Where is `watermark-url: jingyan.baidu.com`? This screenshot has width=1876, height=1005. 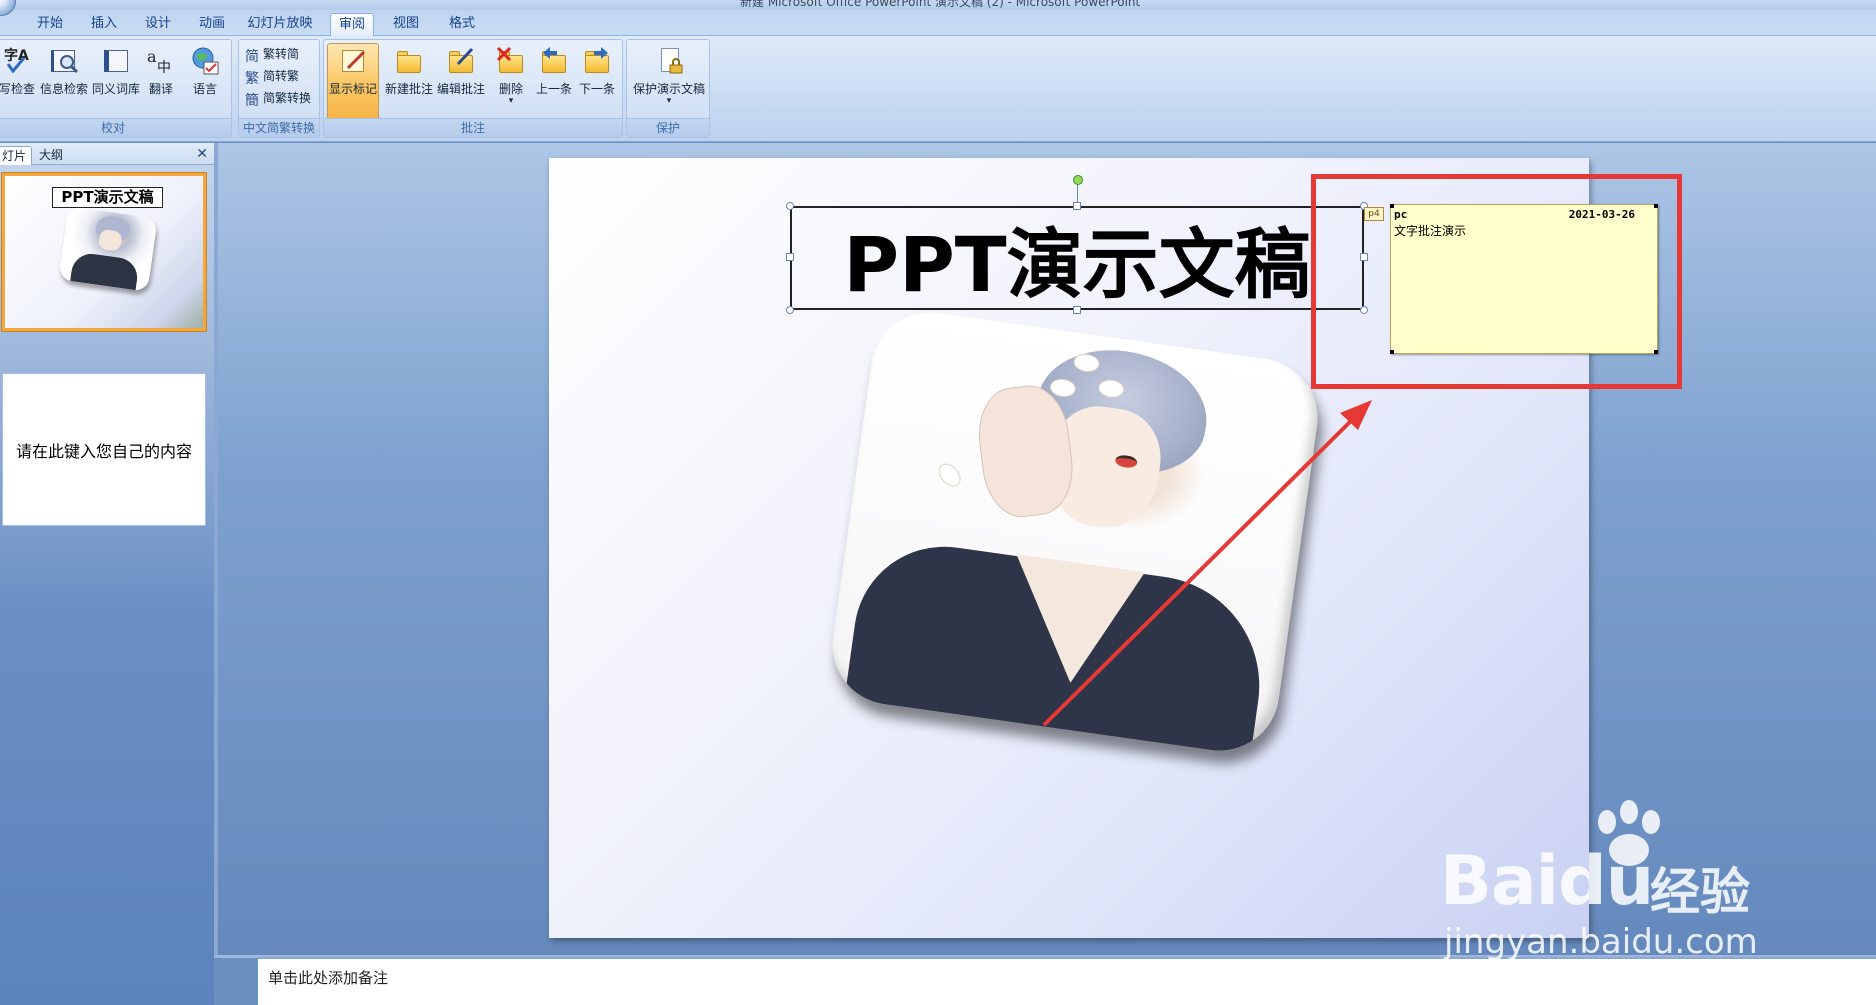 watermark-url: jingyan.baidu.com is located at coordinates (1601, 942).